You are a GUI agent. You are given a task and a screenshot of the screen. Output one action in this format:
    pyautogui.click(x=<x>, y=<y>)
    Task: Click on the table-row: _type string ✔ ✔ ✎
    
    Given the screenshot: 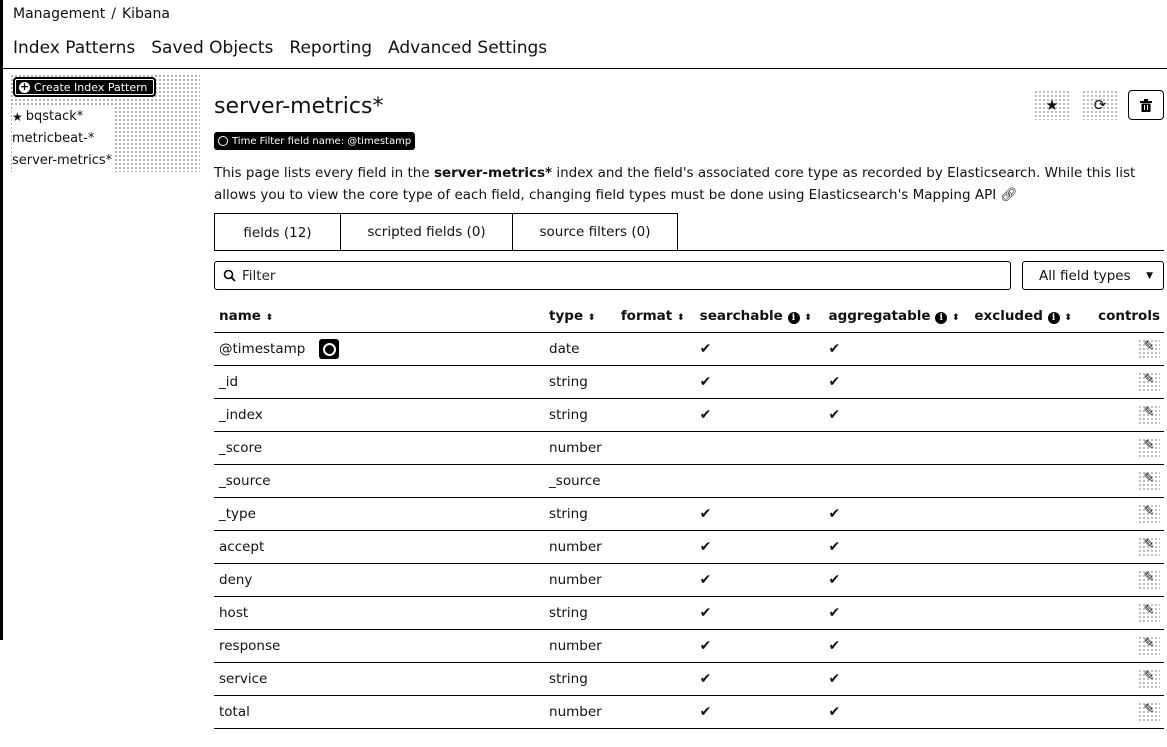 What is the action you would take?
    pyautogui.click(x=689, y=514)
    